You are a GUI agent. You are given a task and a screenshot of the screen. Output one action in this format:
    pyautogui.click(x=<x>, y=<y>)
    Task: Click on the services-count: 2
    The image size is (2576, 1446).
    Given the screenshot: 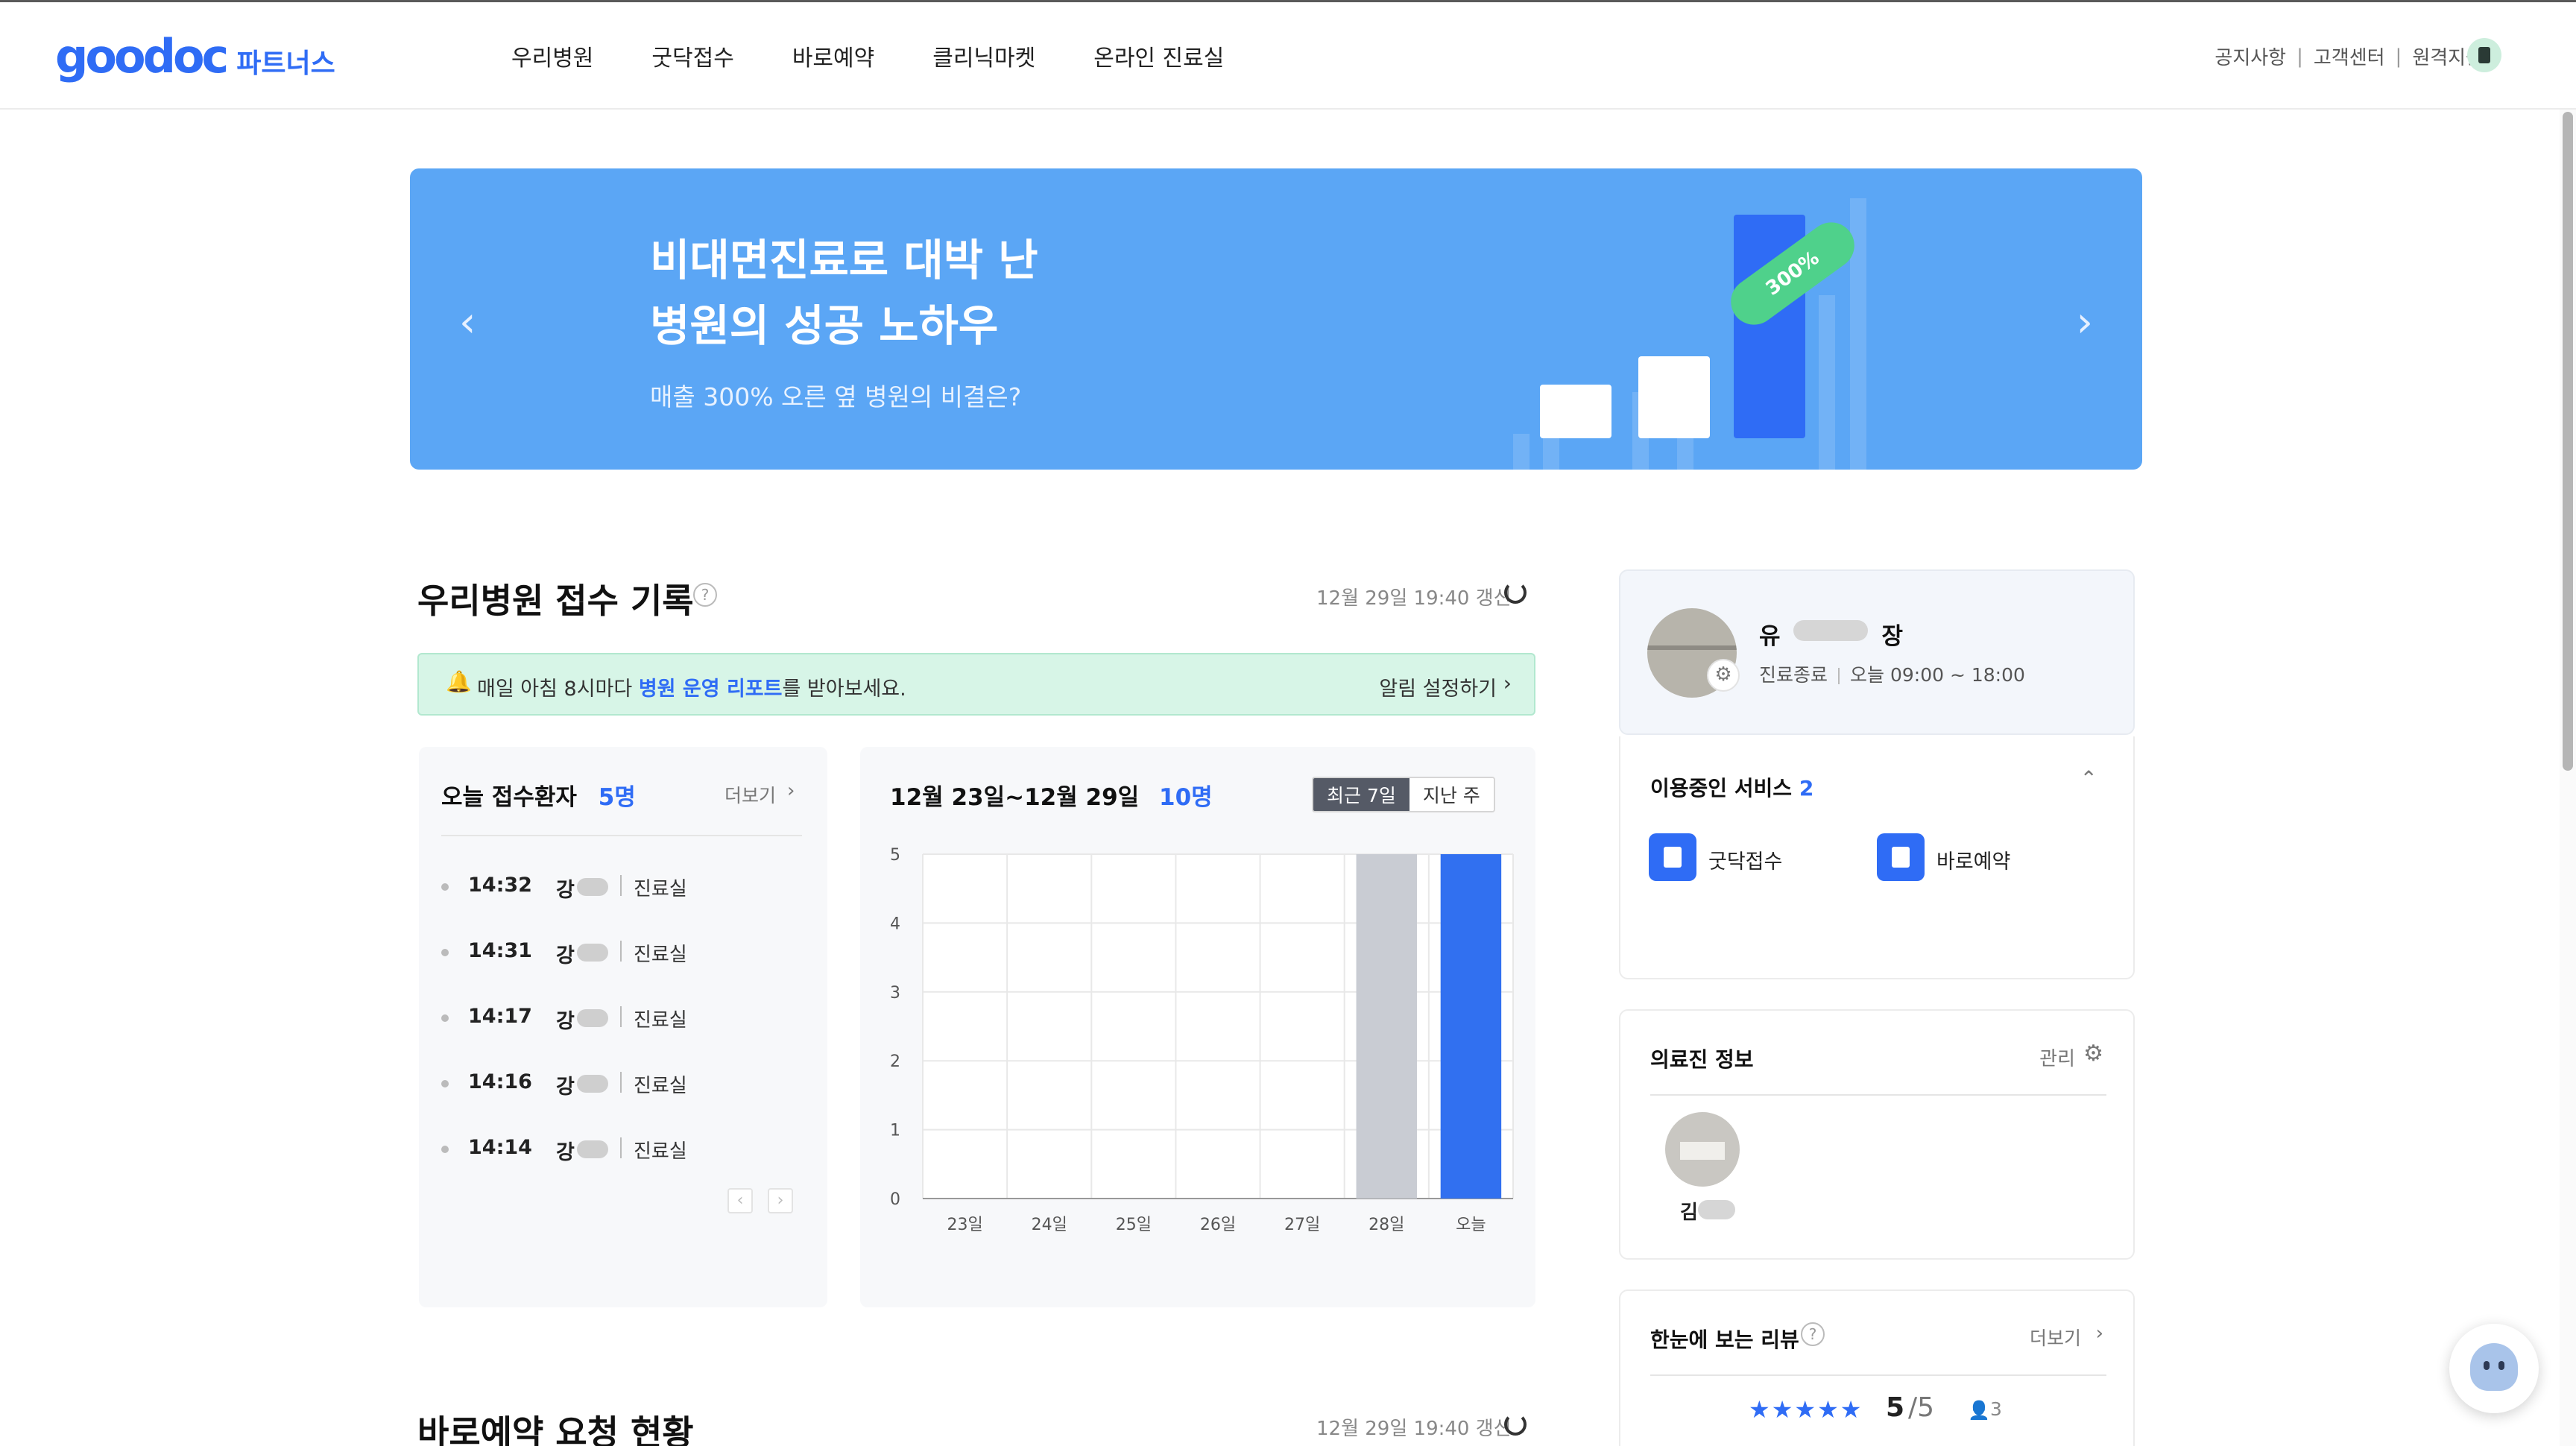 What is the action you would take?
    pyautogui.click(x=1806, y=788)
    